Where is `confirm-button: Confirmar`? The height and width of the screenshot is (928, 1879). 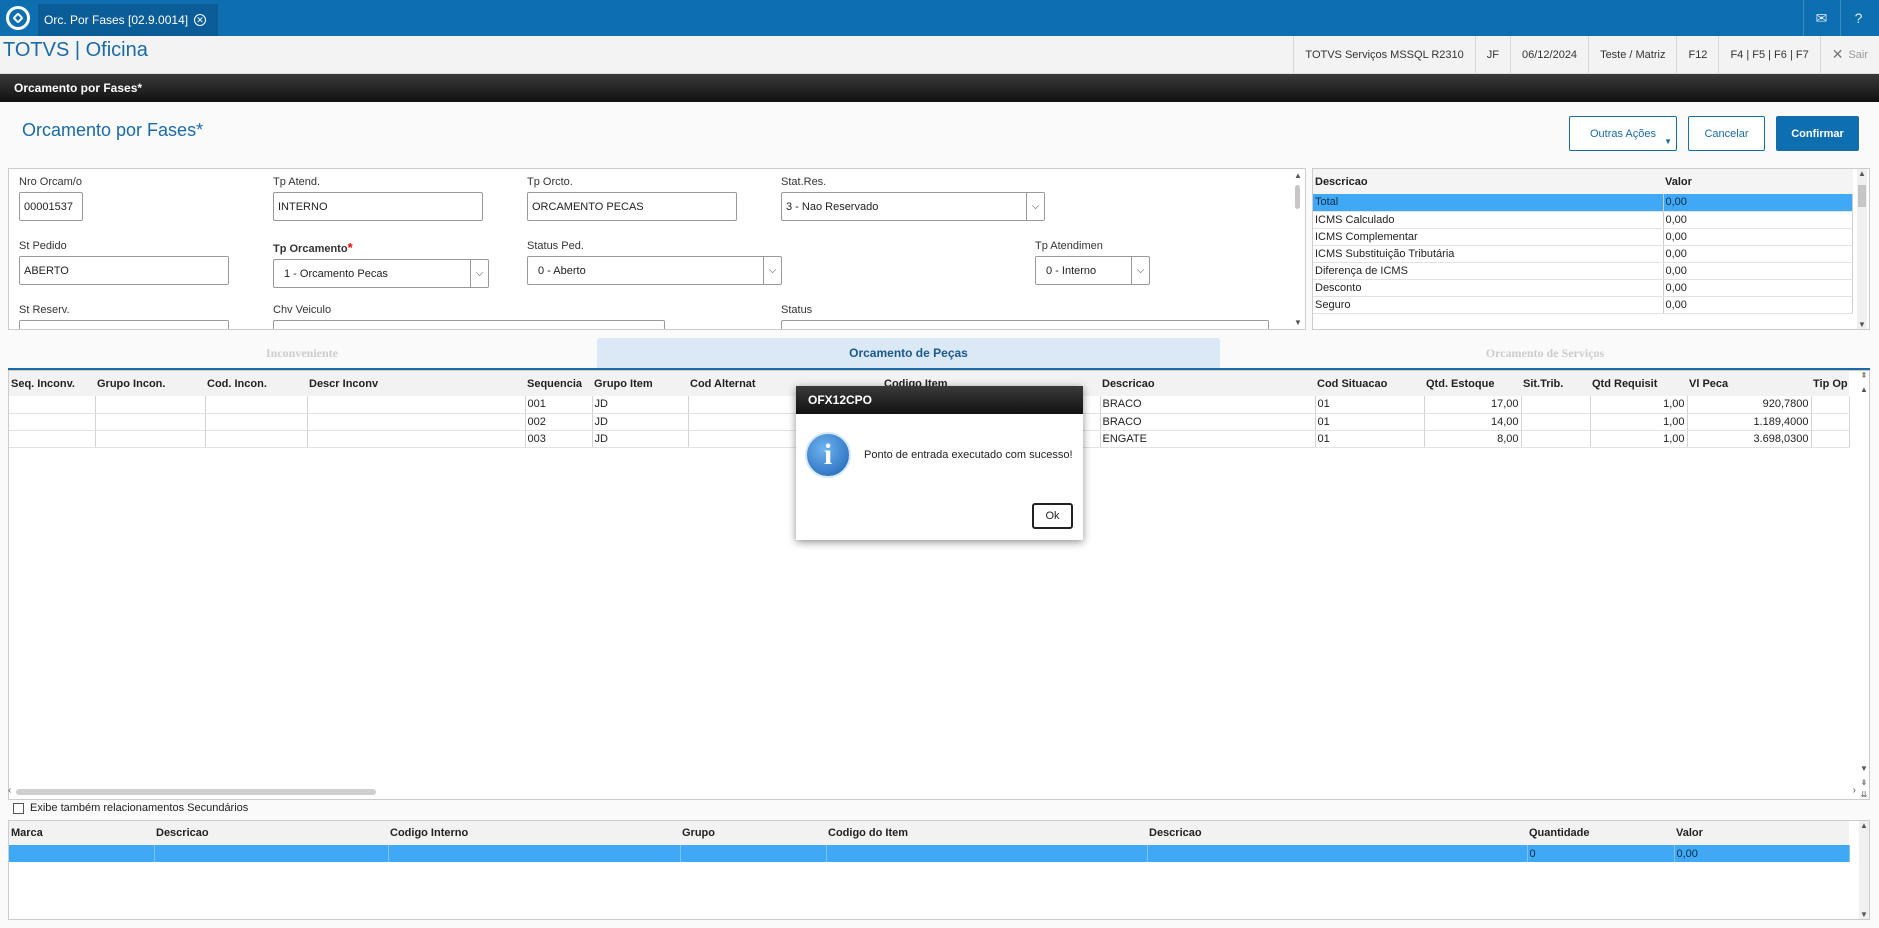
confirm-button: Confirmar is located at coordinates (1817, 133).